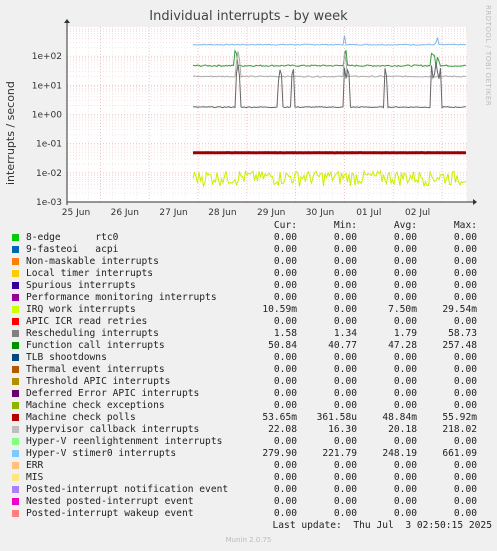  What do you see at coordinates (345, 225) in the screenshot?
I see `header-min: Min:` at bounding box center [345, 225].